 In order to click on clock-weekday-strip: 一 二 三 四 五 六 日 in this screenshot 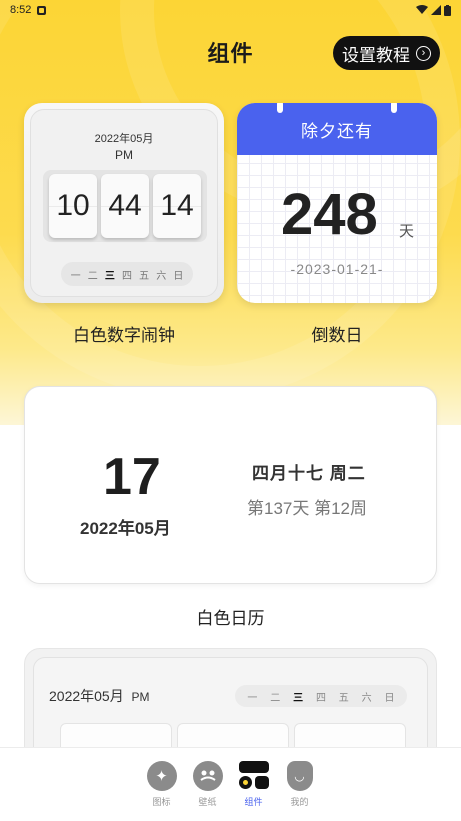, I will do `click(127, 274)`.